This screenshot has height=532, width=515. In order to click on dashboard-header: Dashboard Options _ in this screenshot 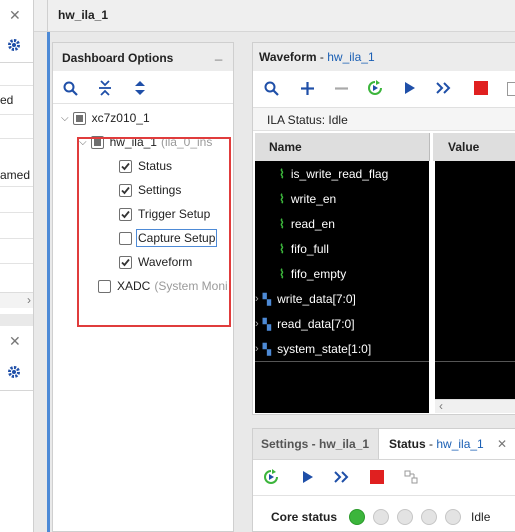, I will do `click(143, 57)`.